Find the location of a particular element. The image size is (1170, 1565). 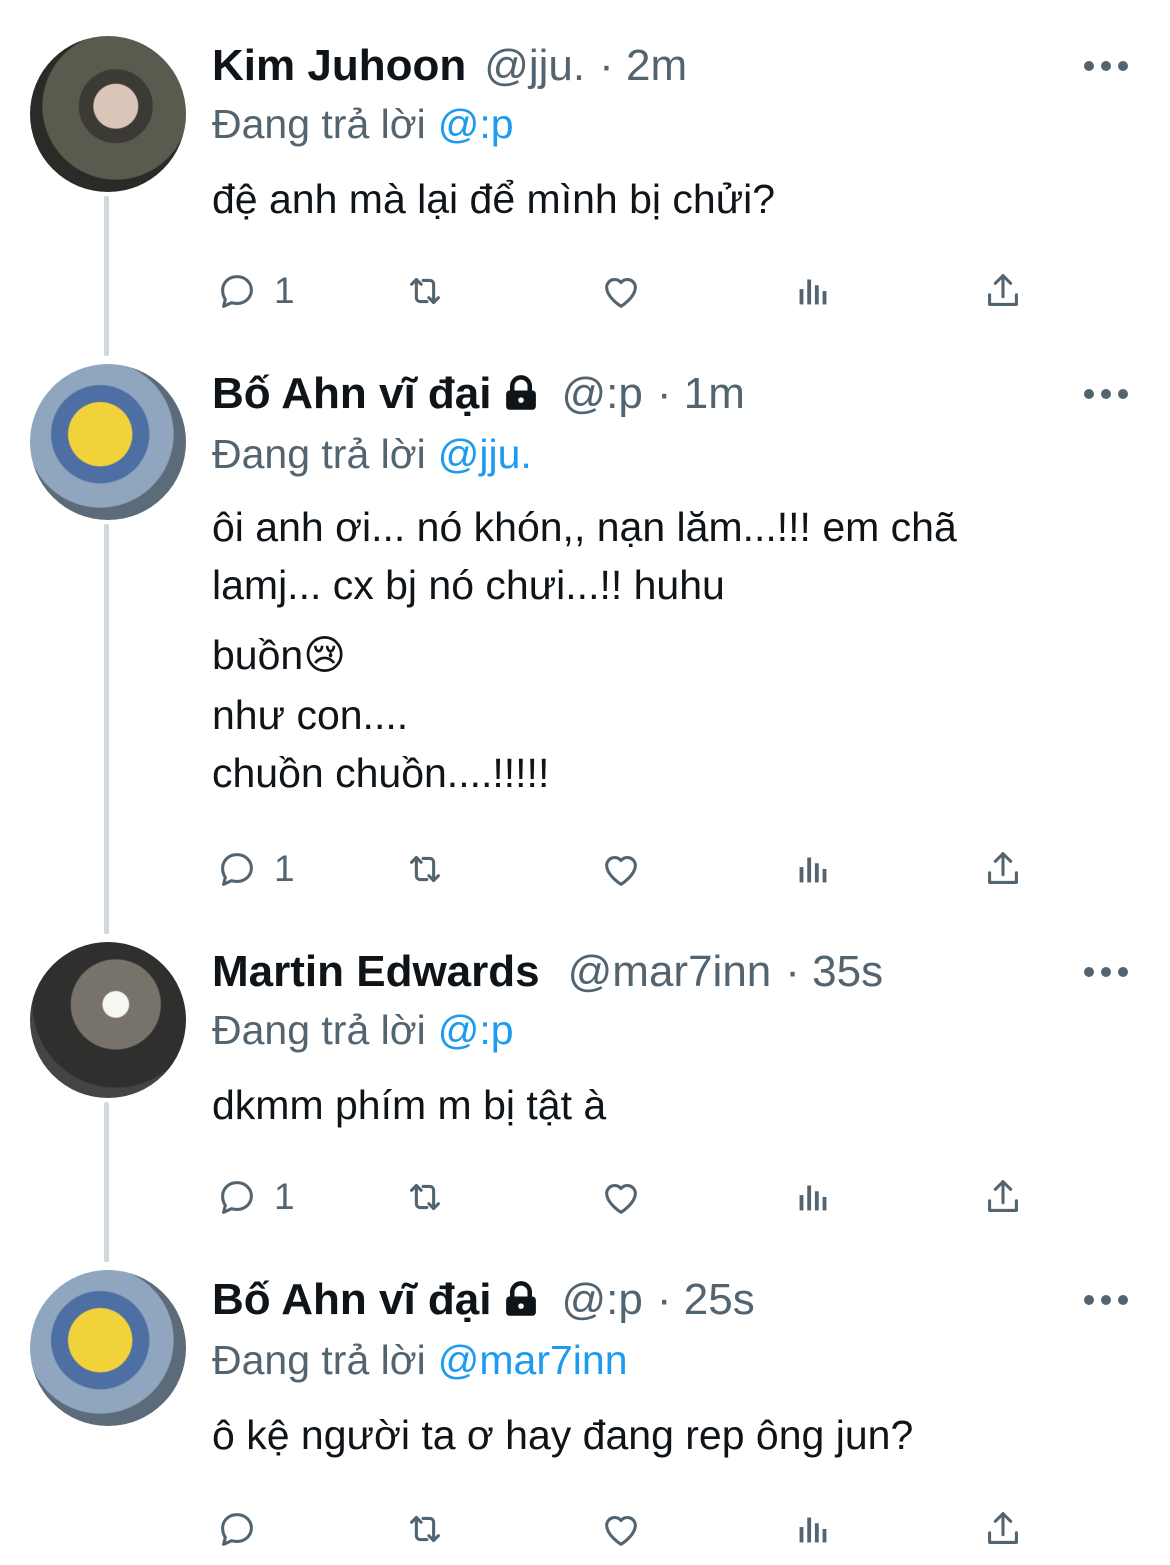

timestamp: · 25s is located at coordinates (706, 1300).